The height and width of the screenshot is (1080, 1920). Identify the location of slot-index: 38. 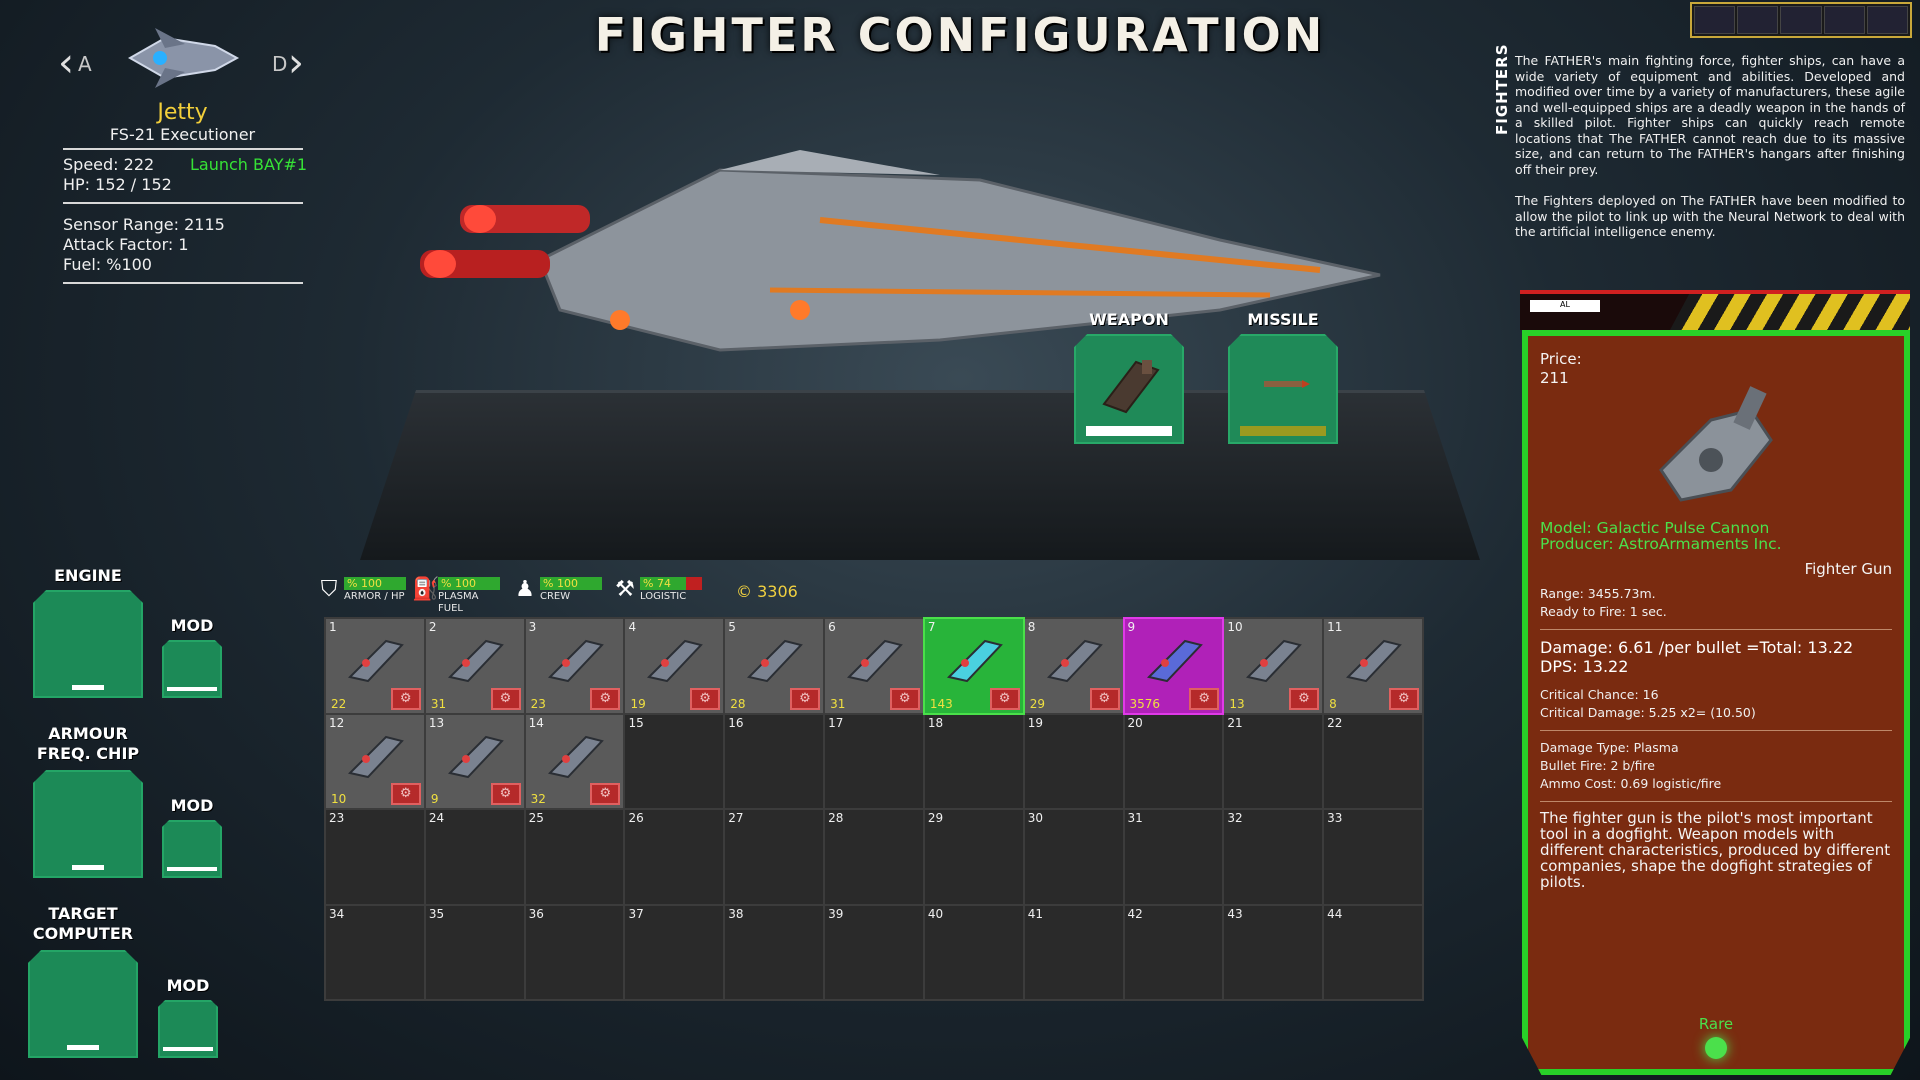
(736, 913).